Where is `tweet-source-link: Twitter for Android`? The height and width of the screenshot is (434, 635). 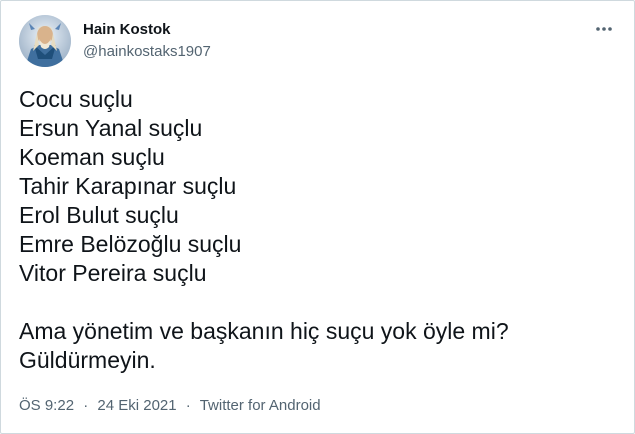 tweet-source-link: Twitter for Android is located at coordinates (260, 405).